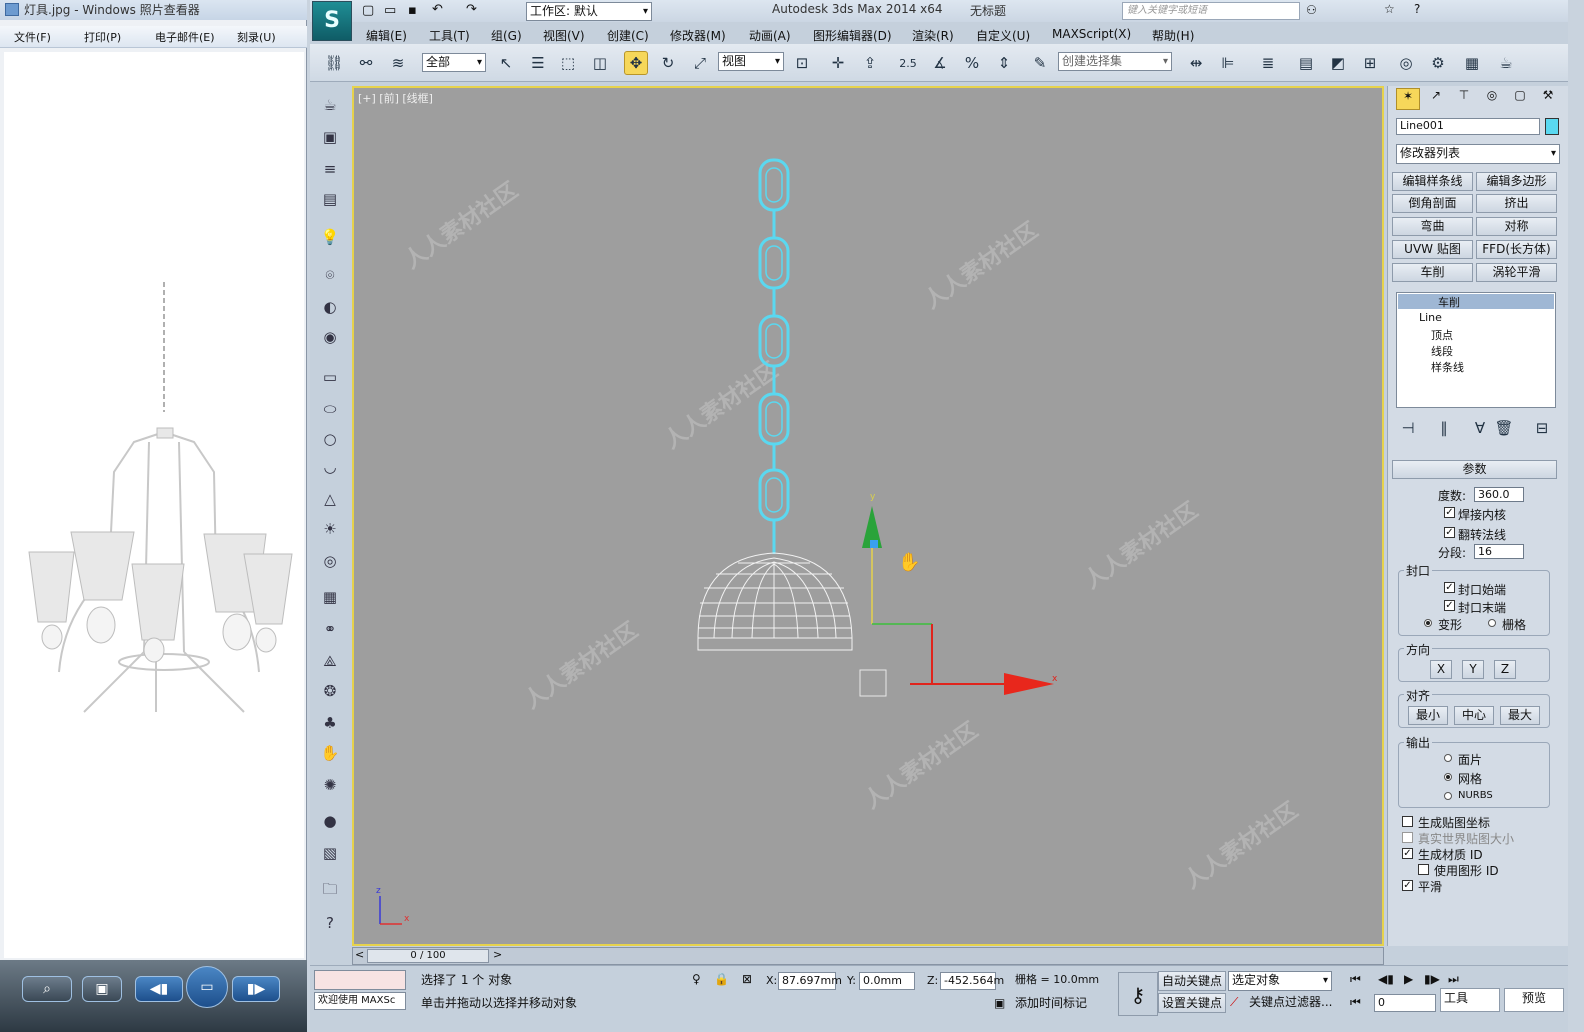 Image resolution: width=1584 pixels, height=1032 pixels. I want to click on weld-core-checkbox: ✓, so click(1449, 512).